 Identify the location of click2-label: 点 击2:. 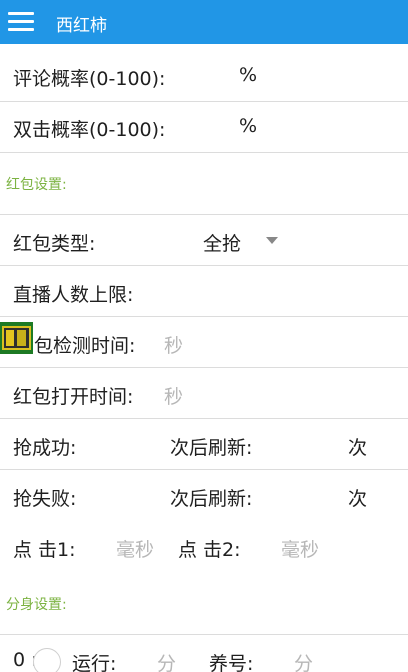
(209, 550).